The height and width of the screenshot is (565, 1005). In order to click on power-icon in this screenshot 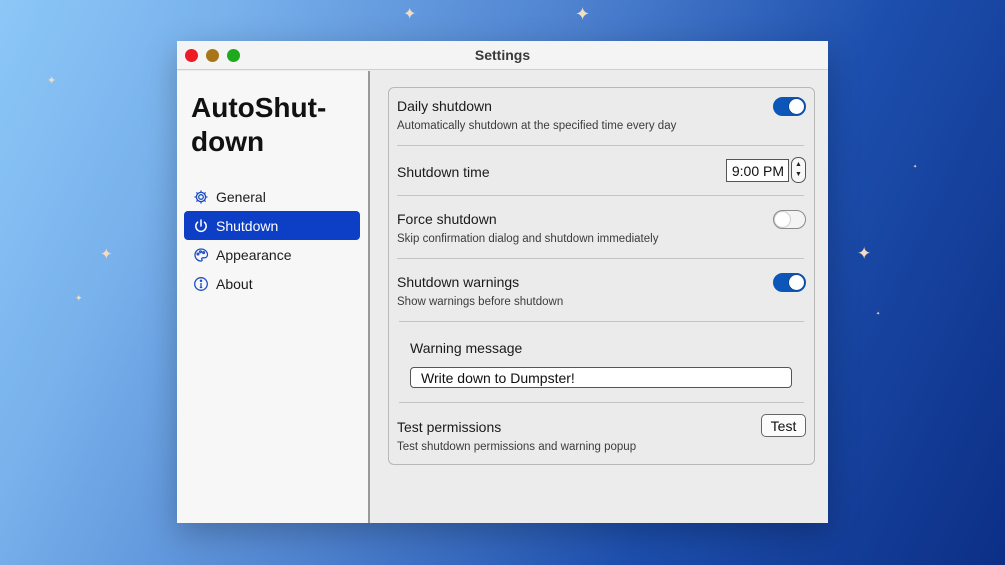, I will do `click(201, 226)`.